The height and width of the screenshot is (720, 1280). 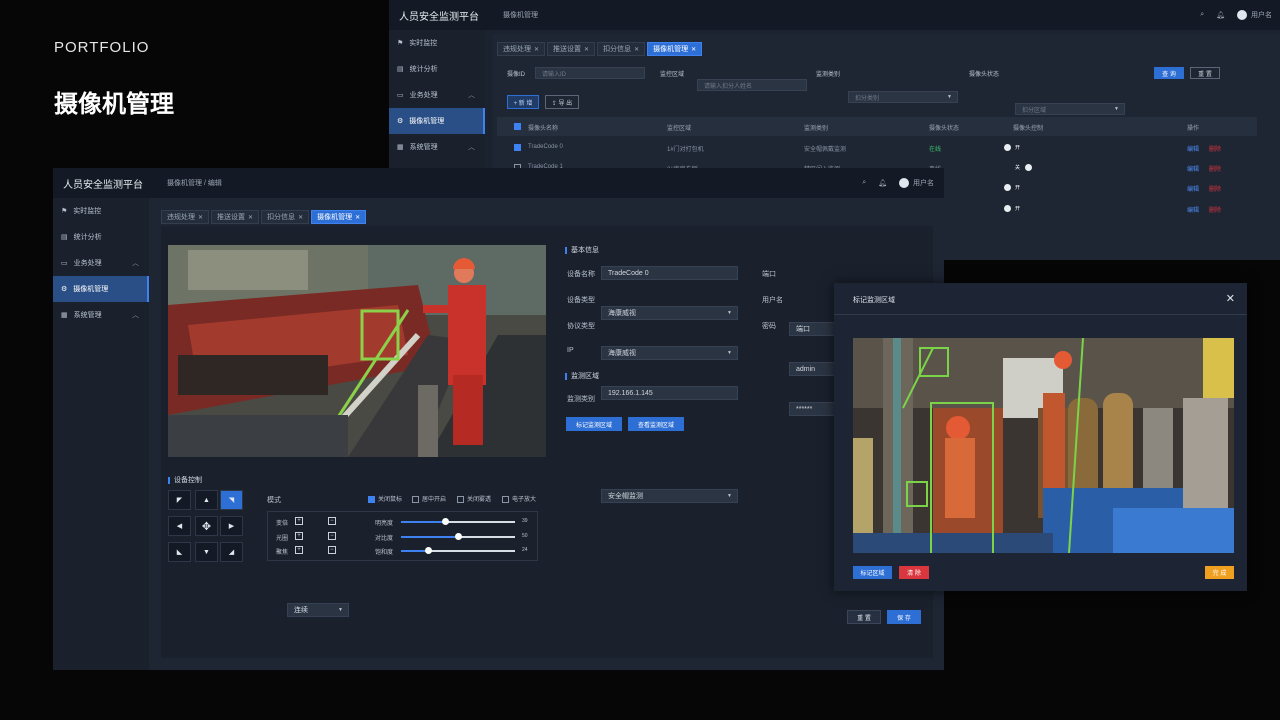 What do you see at coordinates (656, 424) in the screenshot?
I see `view-area-button: 查看监测区域` at bounding box center [656, 424].